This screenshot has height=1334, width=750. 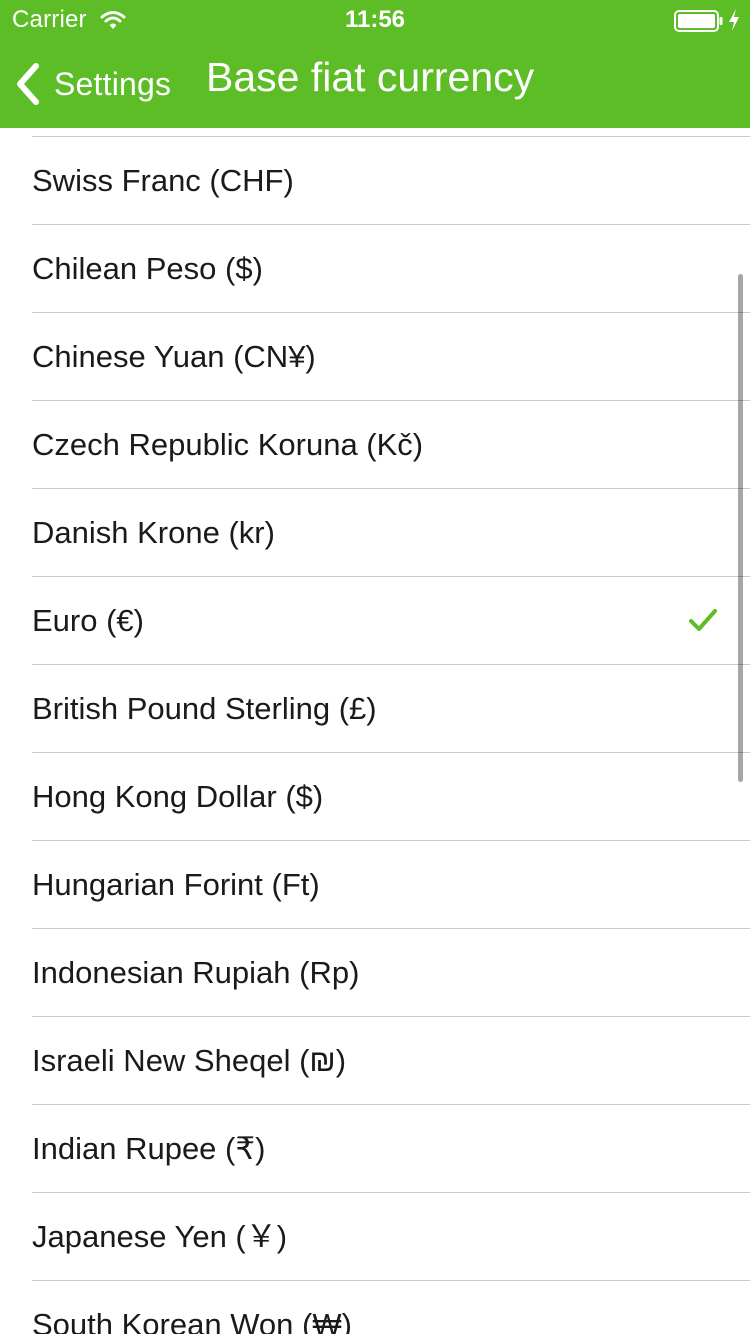 What do you see at coordinates (113, 83) in the screenshot?
I see `back-button-label: Settings` at bounding box center [113, 83].